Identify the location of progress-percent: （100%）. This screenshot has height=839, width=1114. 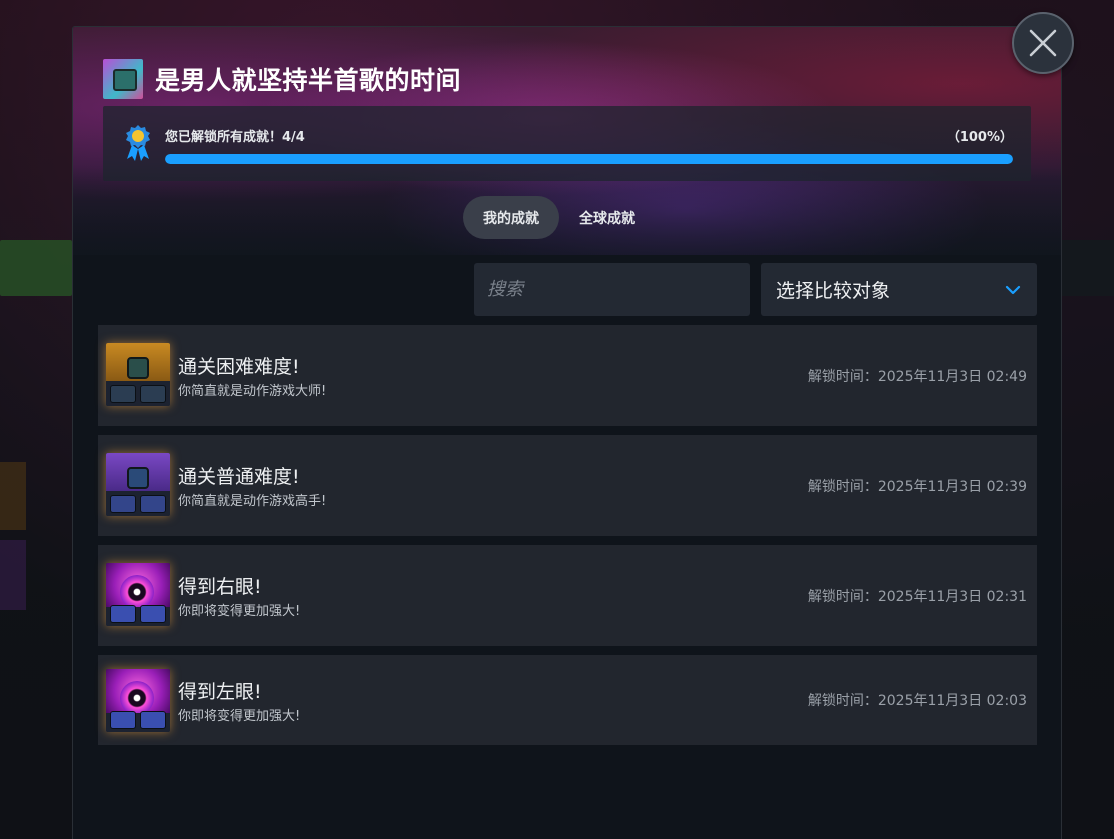
(979, 137).